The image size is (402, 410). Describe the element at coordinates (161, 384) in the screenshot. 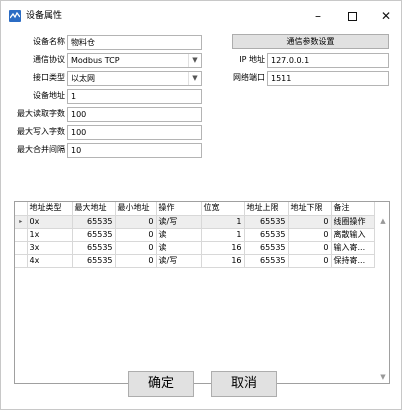

I see `ok-button: 确定` at that location.